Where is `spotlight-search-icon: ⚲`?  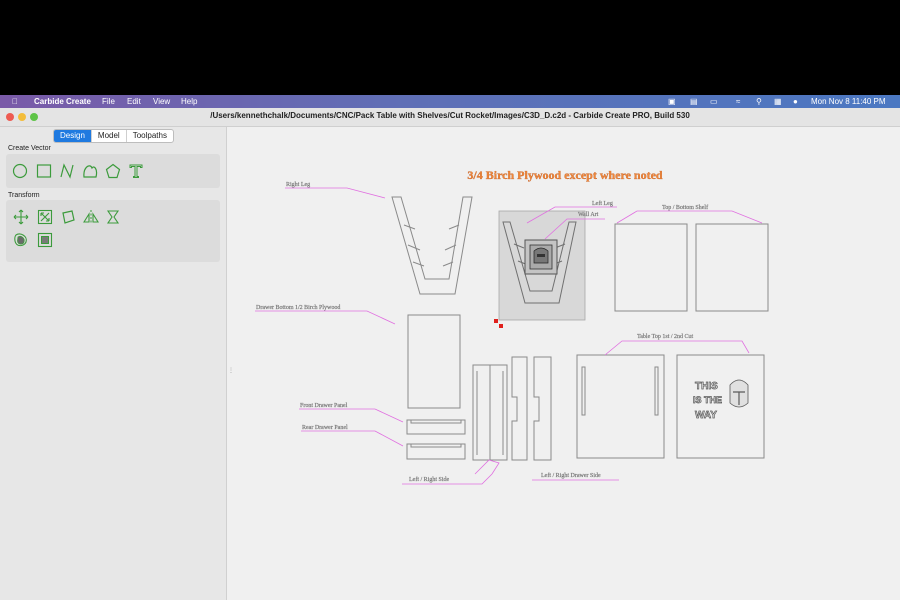 spotlight-search-icon: ⚲ is located at coordinates (759, 101).